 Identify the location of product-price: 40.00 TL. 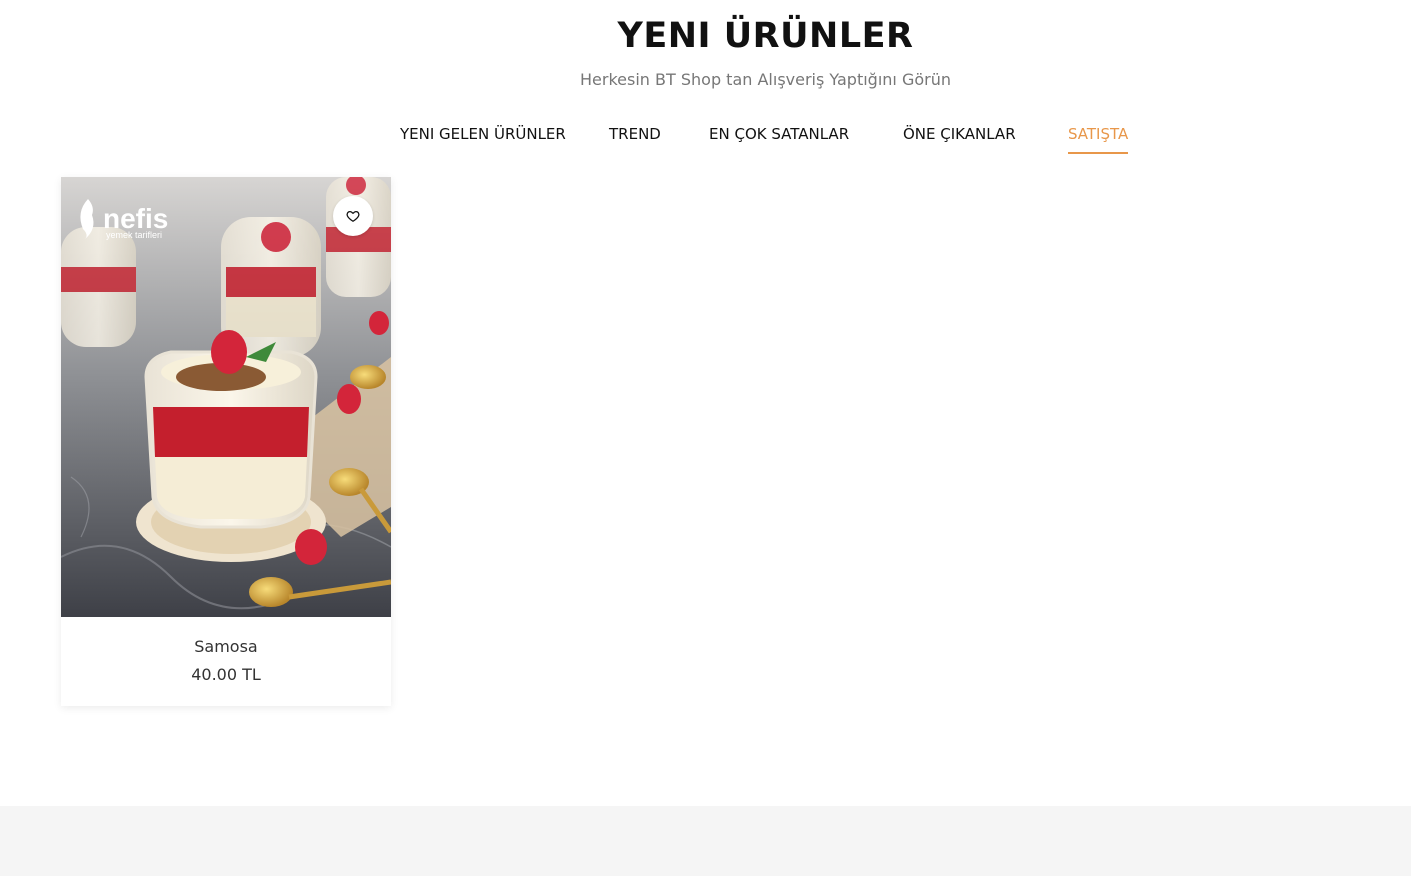
(226, 674).